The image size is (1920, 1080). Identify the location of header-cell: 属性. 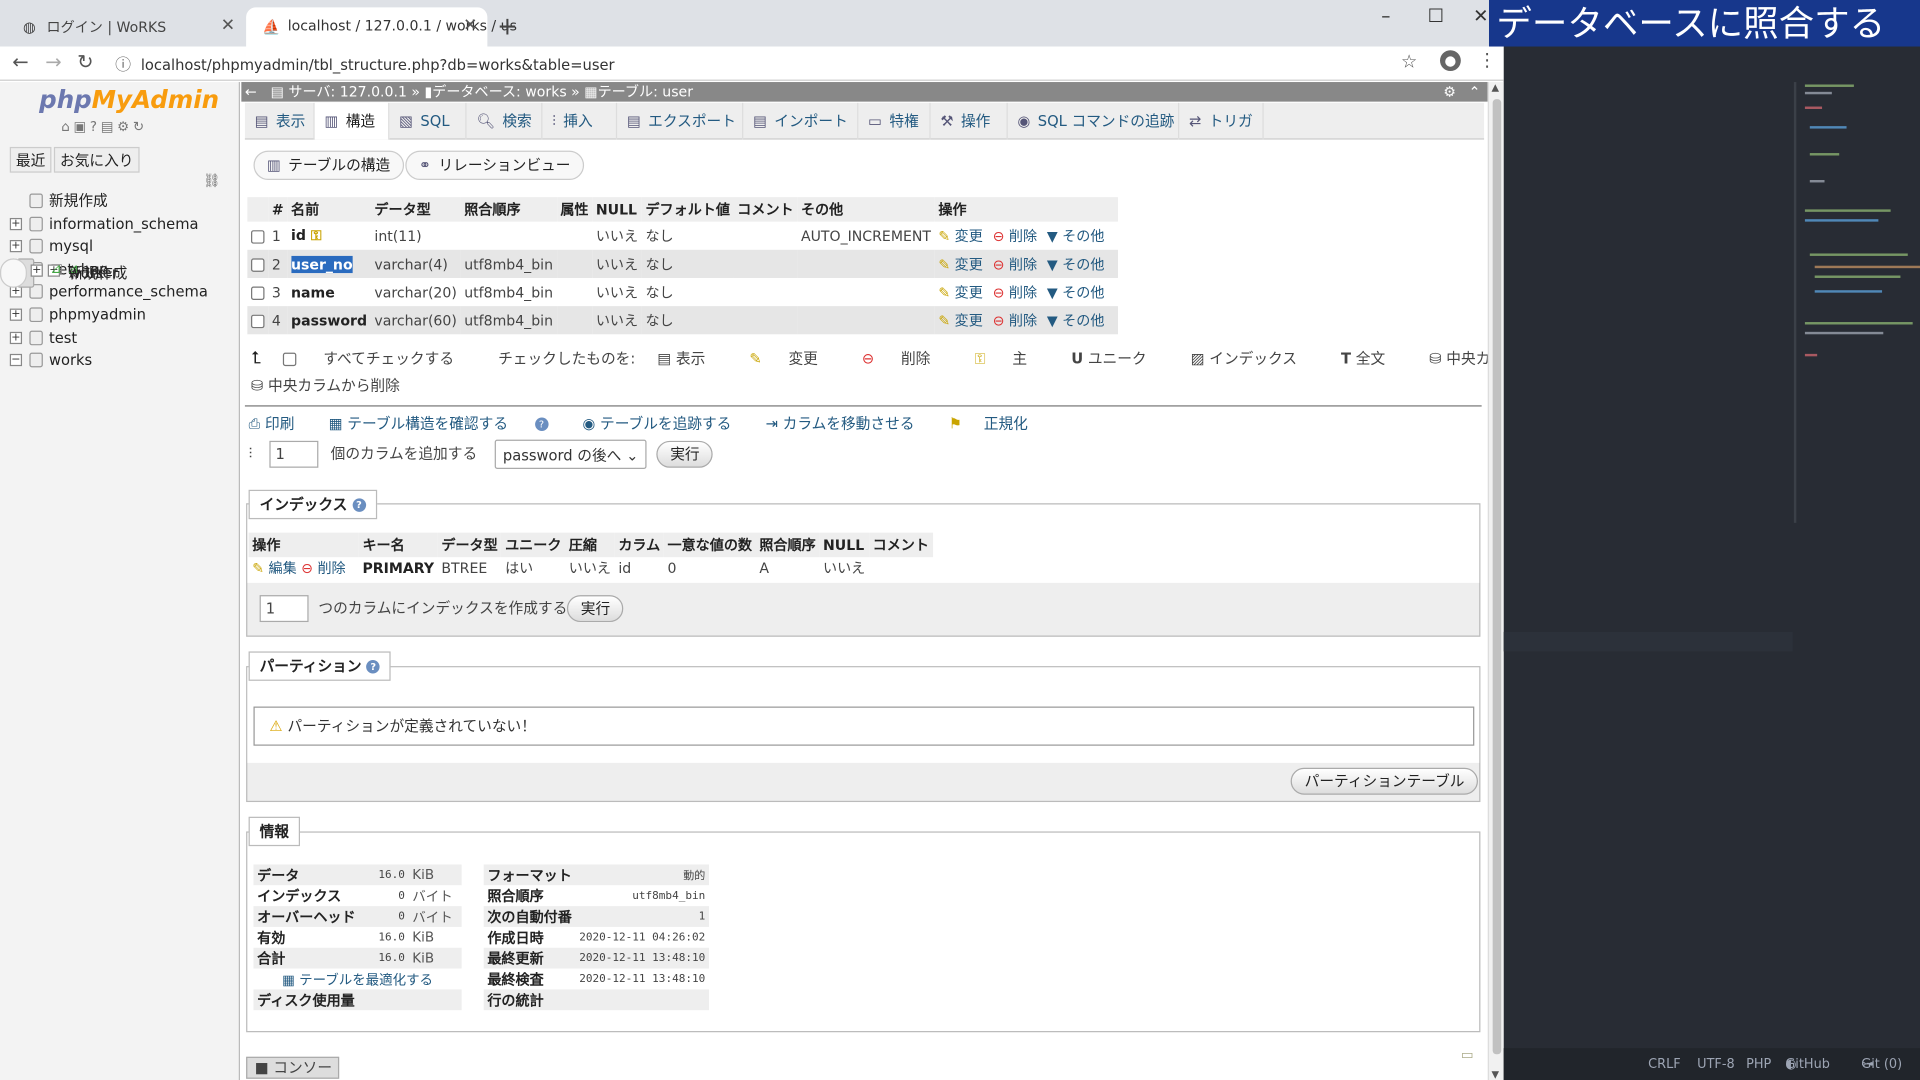
(574, 209).